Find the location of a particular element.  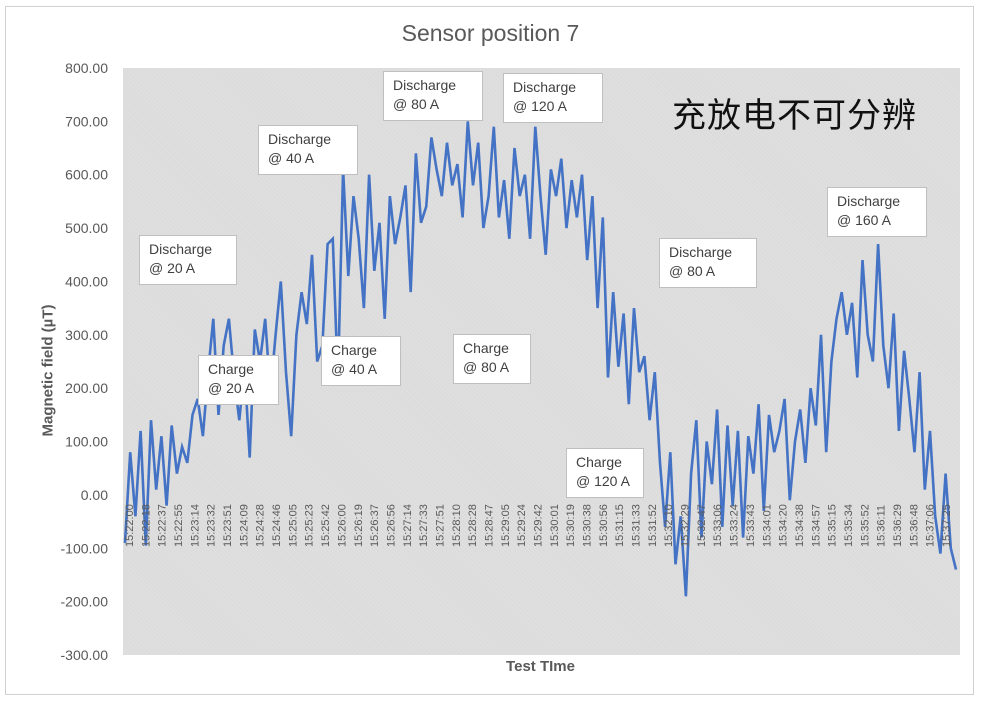

x-tick-label: 15:26:37 is located at coordinates (375, 525).